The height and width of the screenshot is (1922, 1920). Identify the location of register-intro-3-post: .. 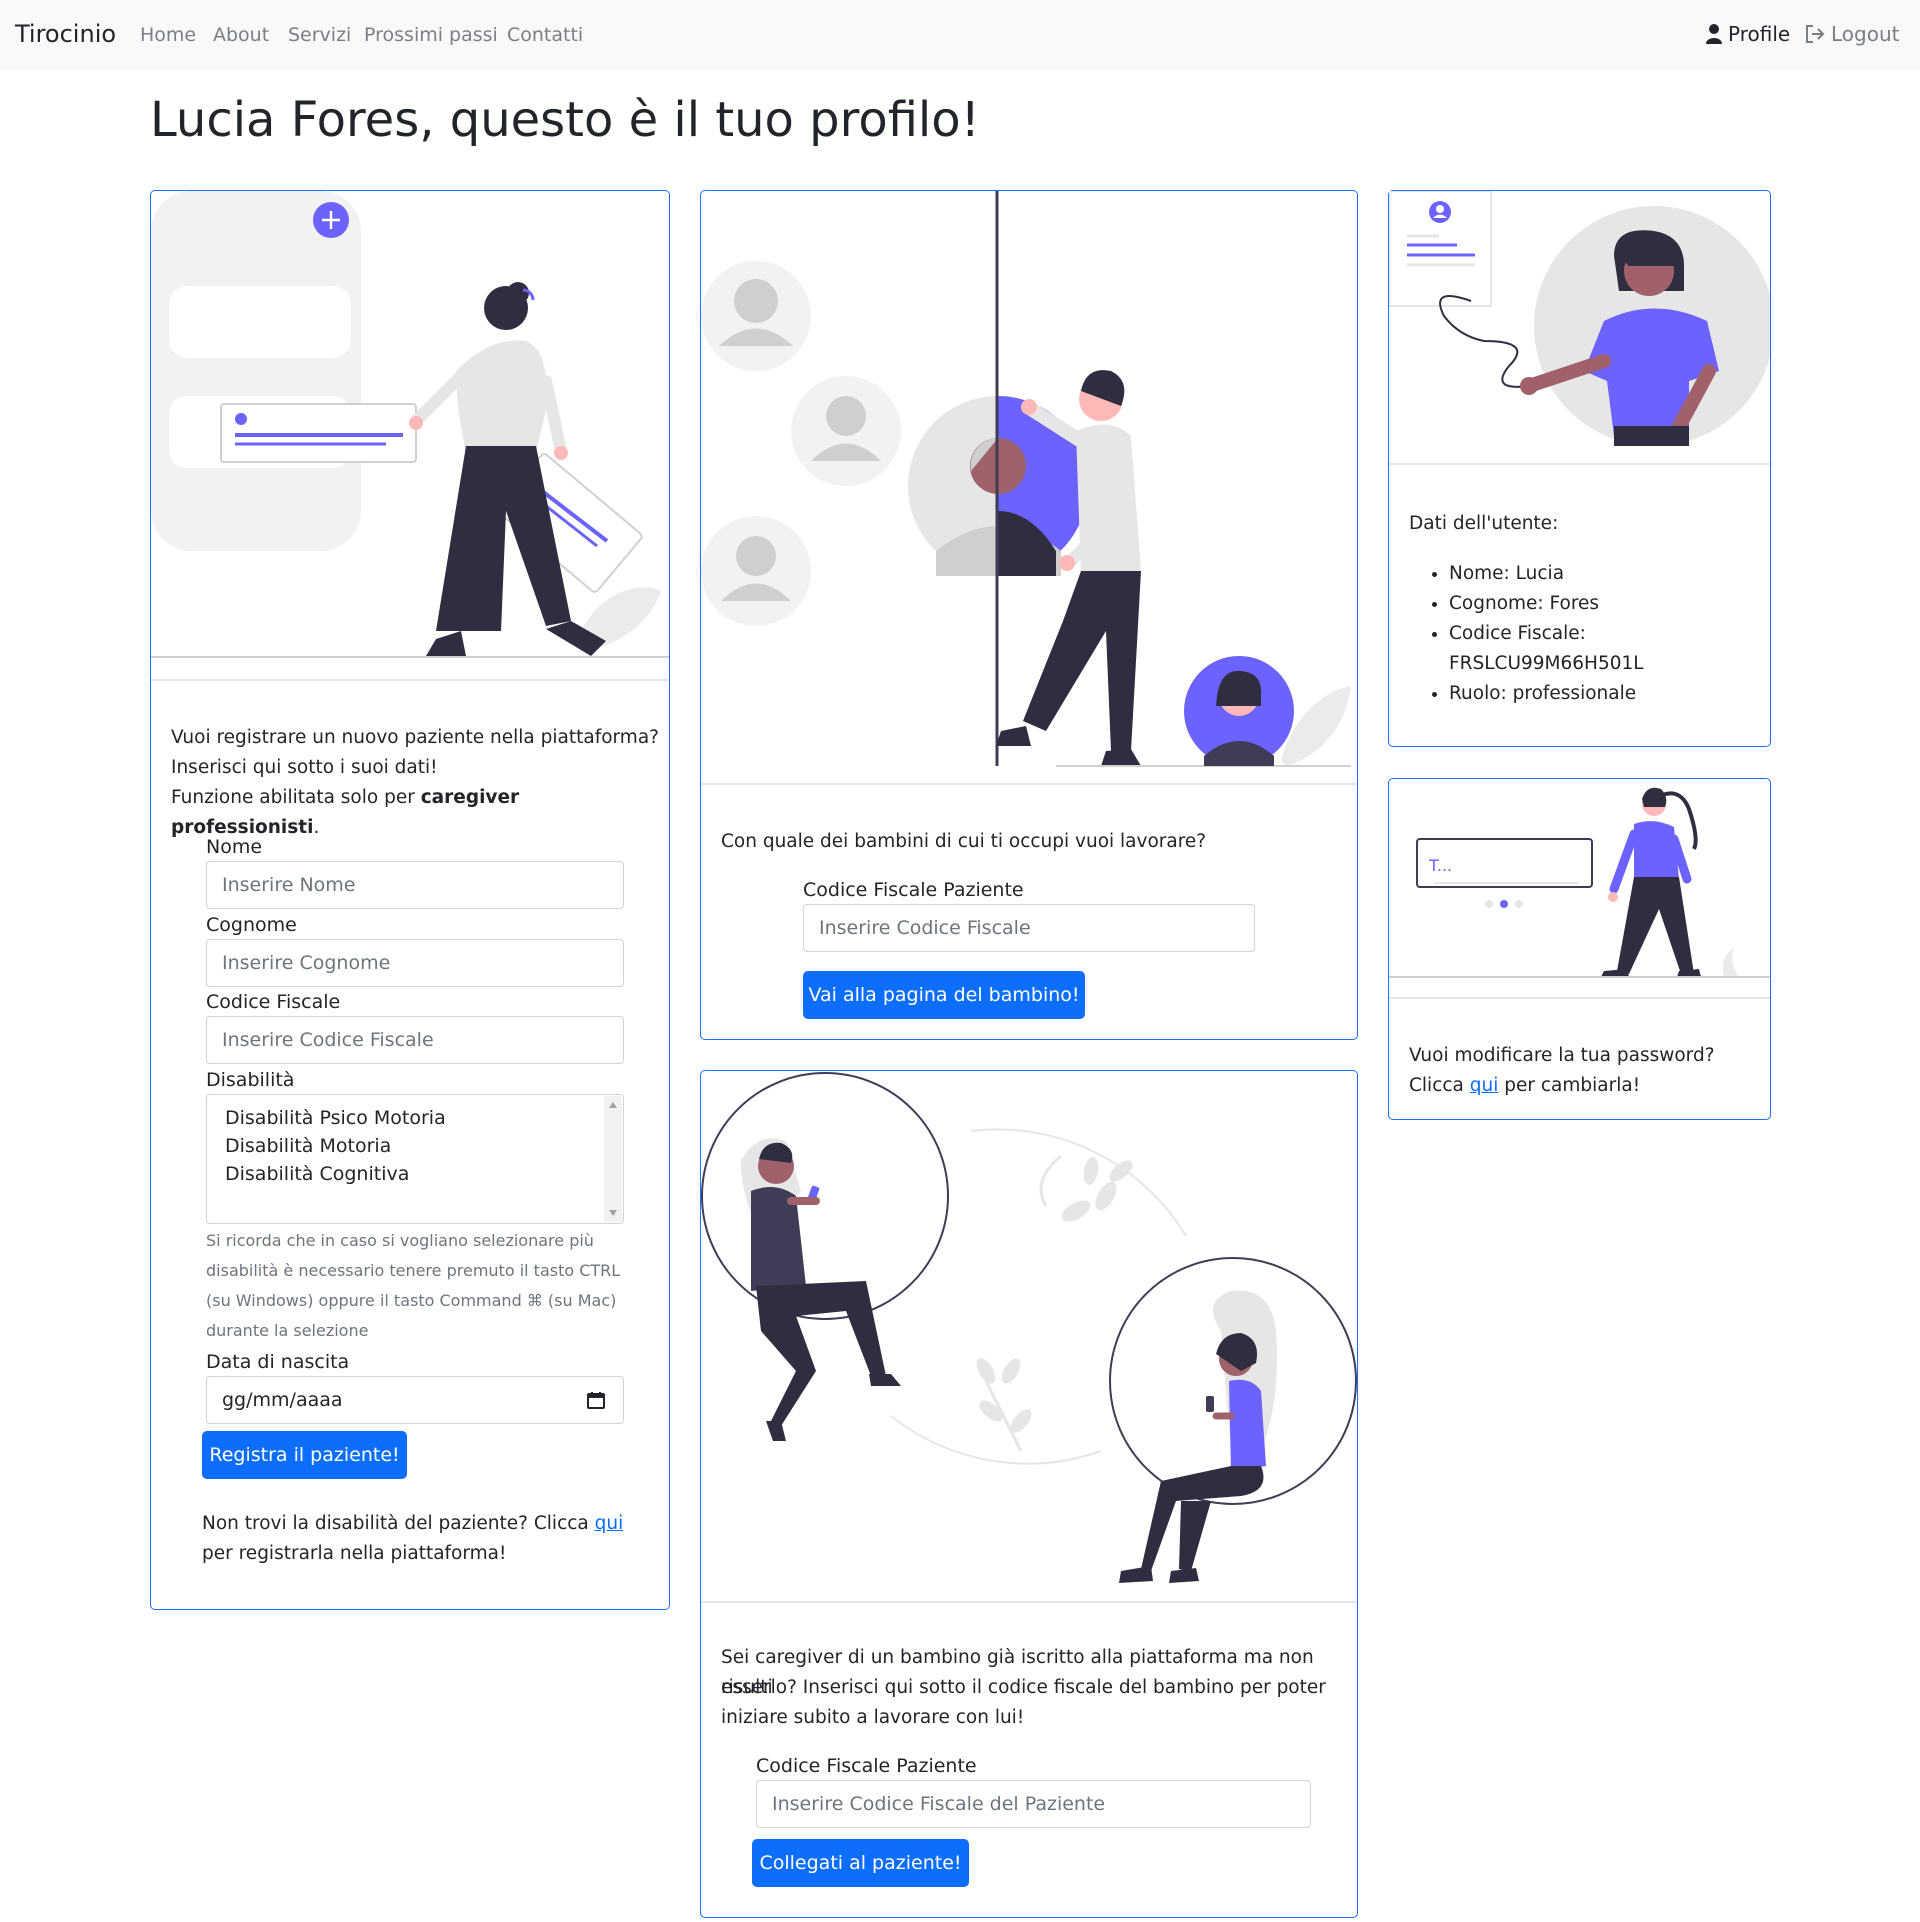
(316, 827).